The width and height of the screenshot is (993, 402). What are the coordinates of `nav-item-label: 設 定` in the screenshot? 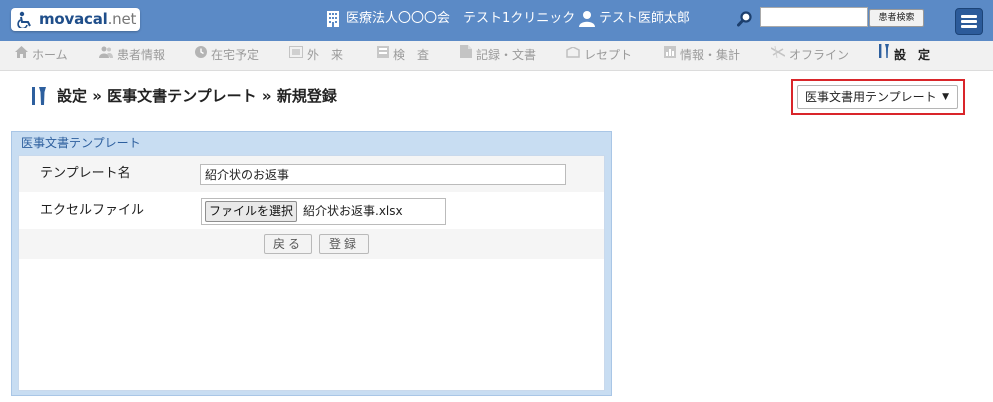 It's located at (912, 55).